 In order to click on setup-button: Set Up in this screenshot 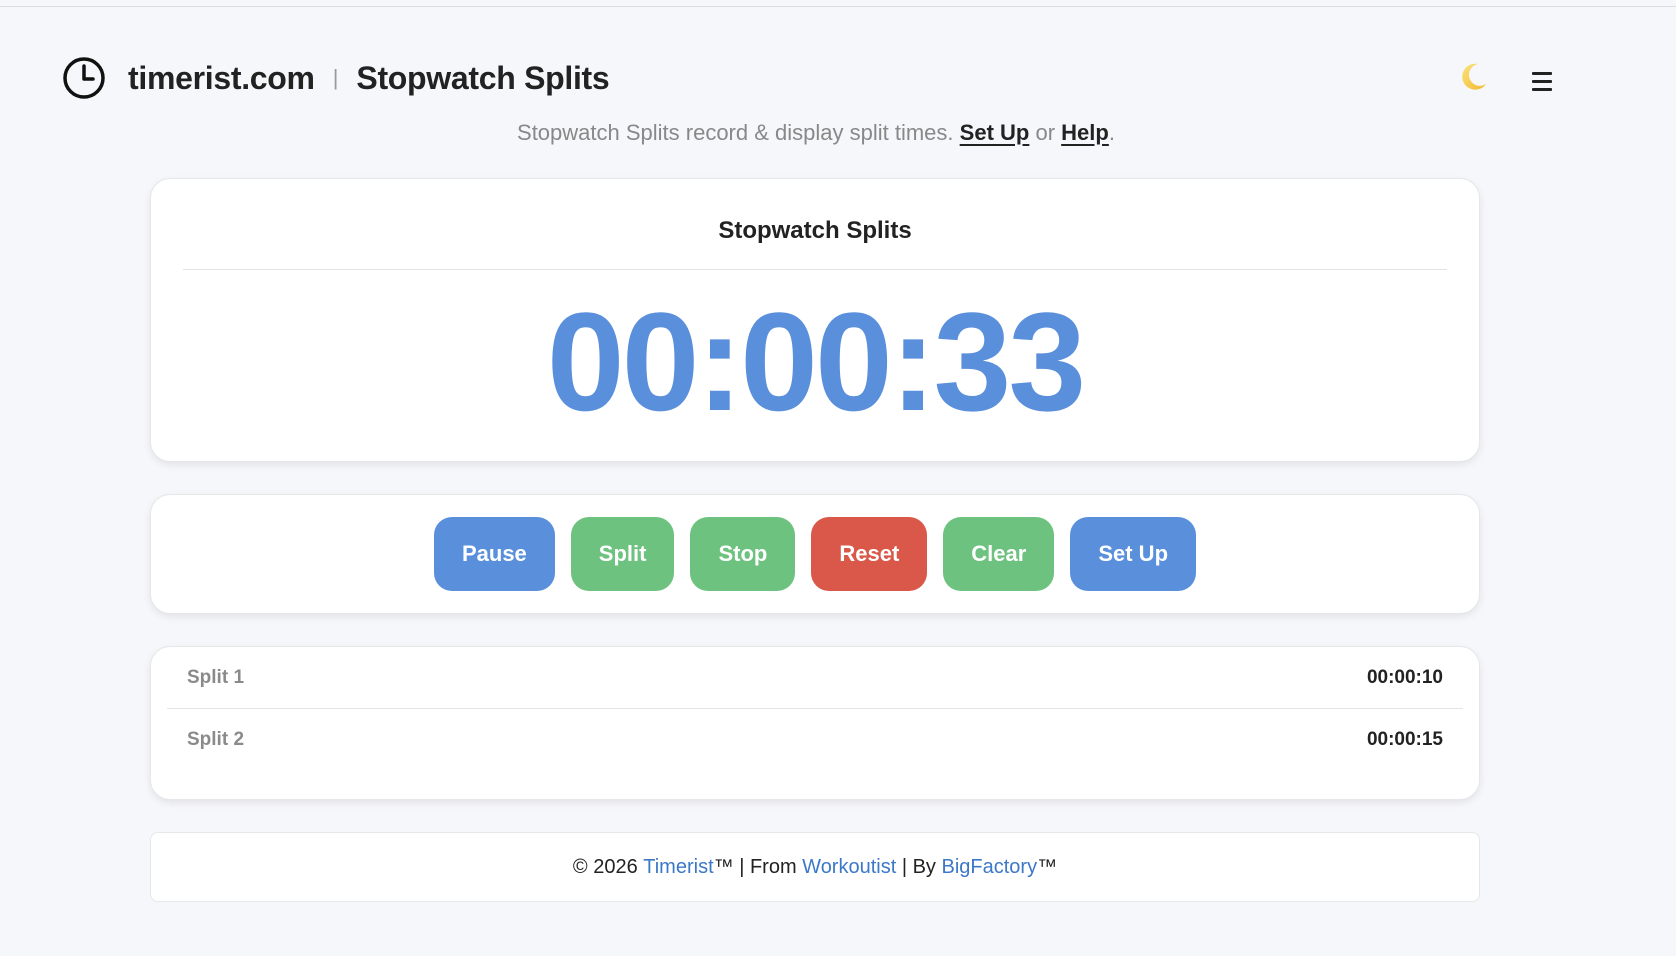, I will do `click(1133, 554)`.